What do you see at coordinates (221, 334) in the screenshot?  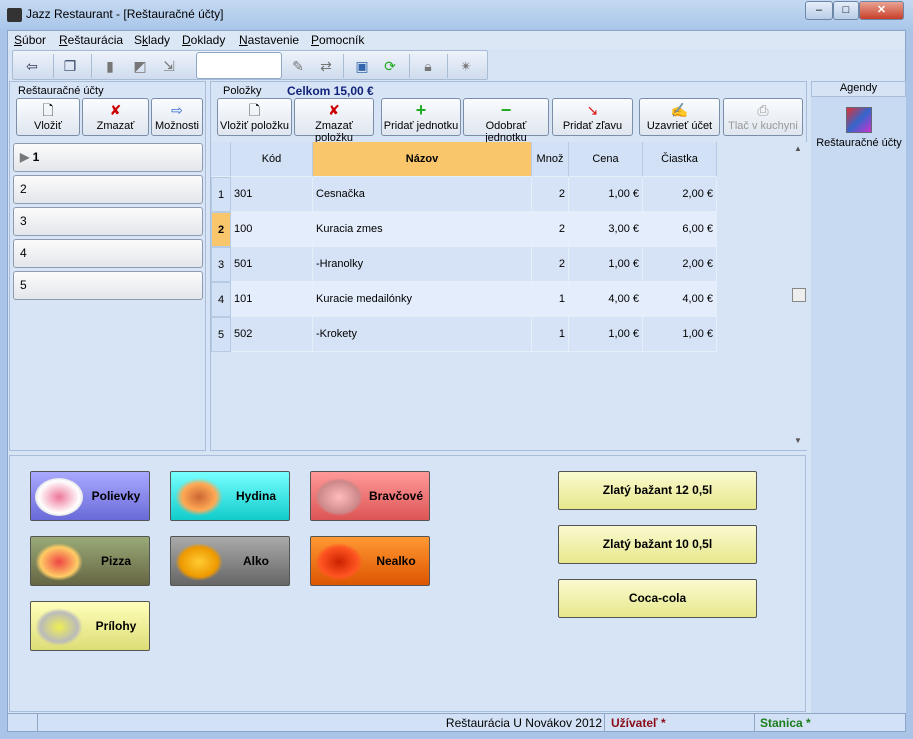 I see `row-number: 5` at bounding box center [221, 334].